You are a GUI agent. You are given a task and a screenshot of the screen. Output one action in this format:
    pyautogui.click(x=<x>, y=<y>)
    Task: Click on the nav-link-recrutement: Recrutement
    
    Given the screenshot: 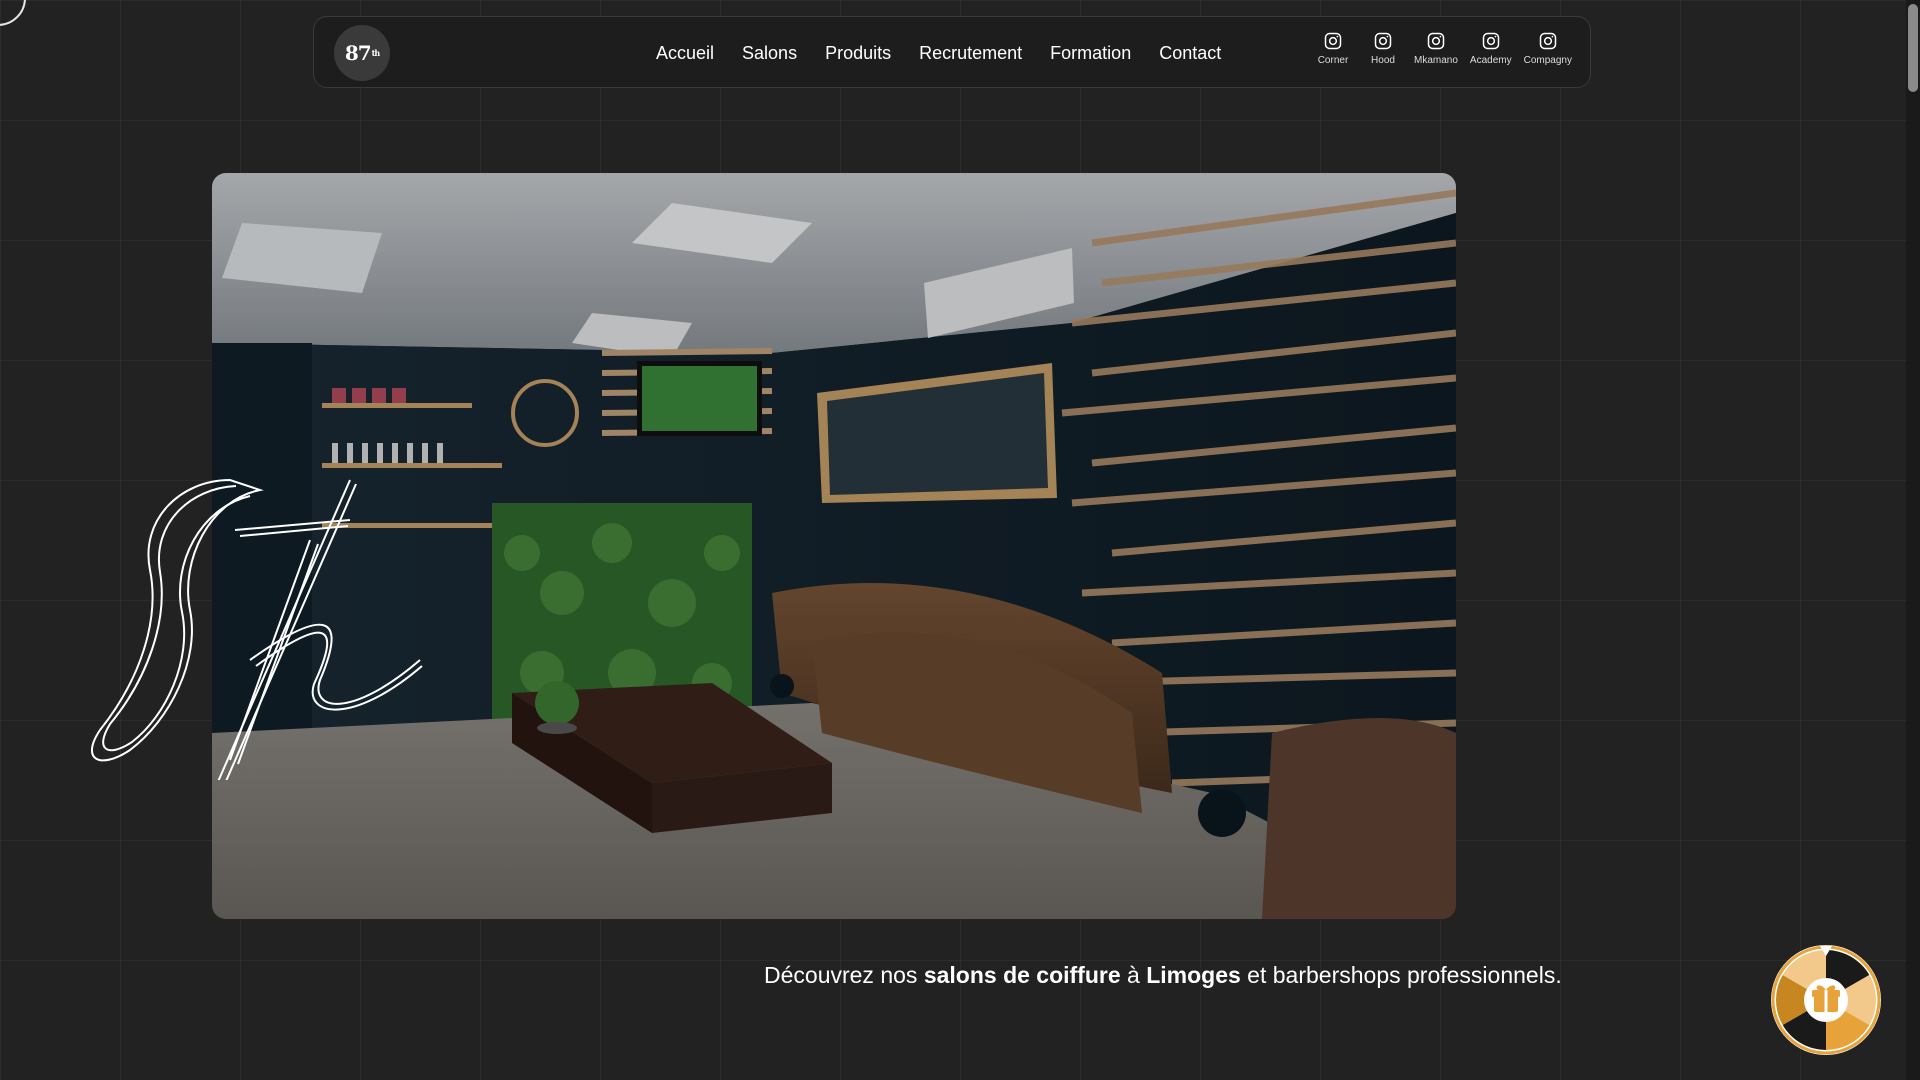 What is the action you would take?
    pyautogui.click(x=970, y=53)
    